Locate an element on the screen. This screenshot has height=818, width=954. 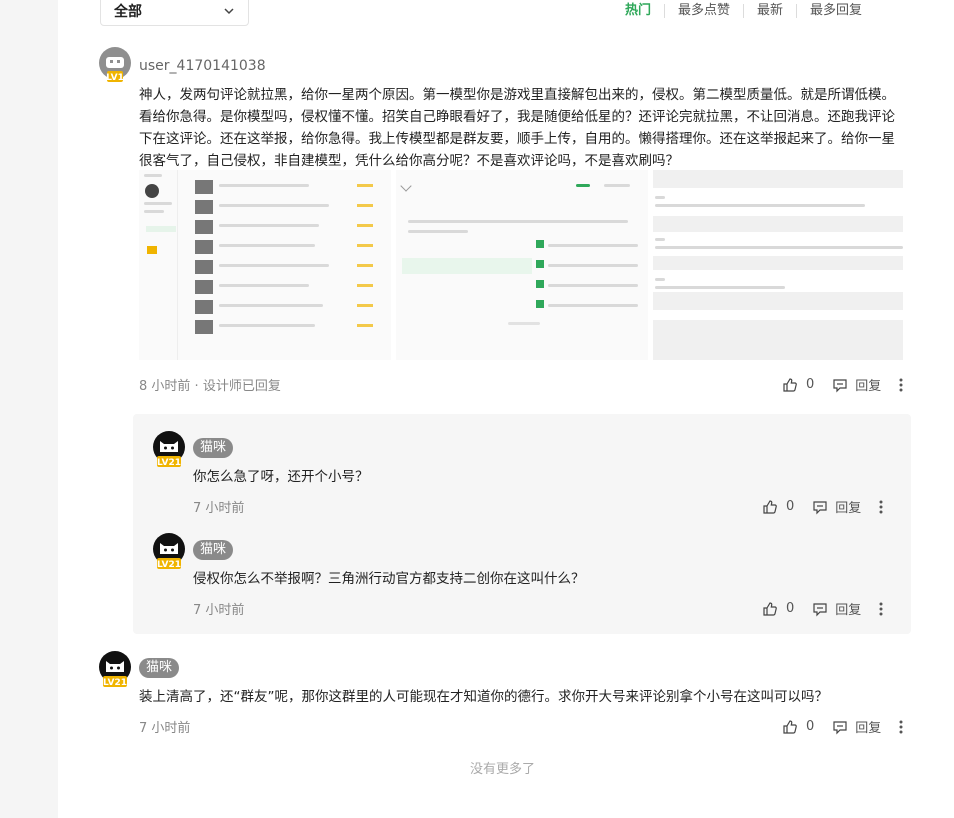
tab-most-likes: 最多点赞 is located at coordinates (704, 11).